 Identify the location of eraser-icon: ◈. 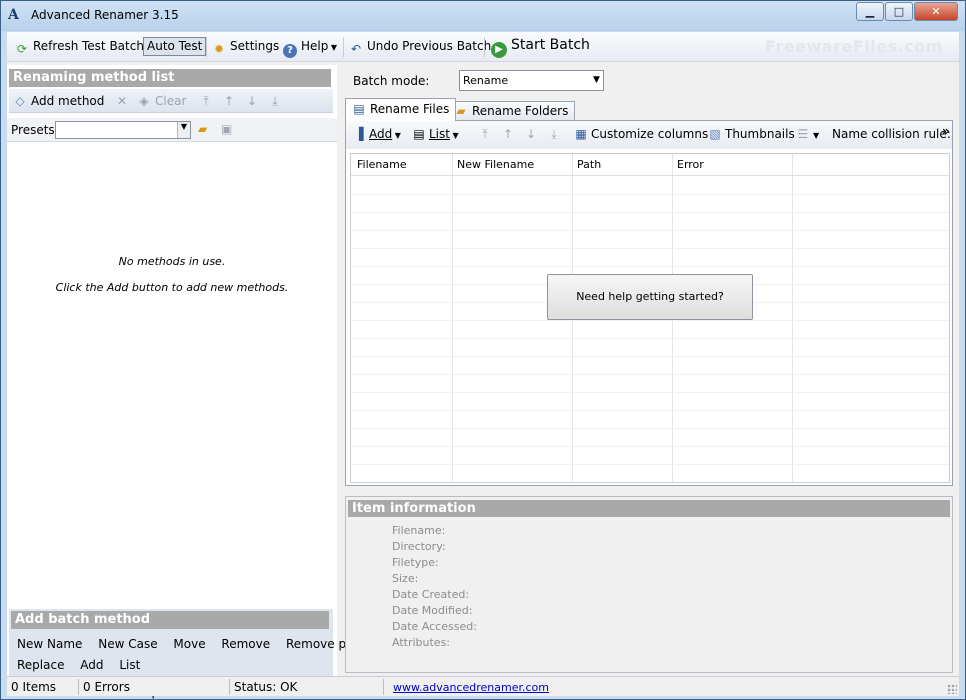
(144, 101).